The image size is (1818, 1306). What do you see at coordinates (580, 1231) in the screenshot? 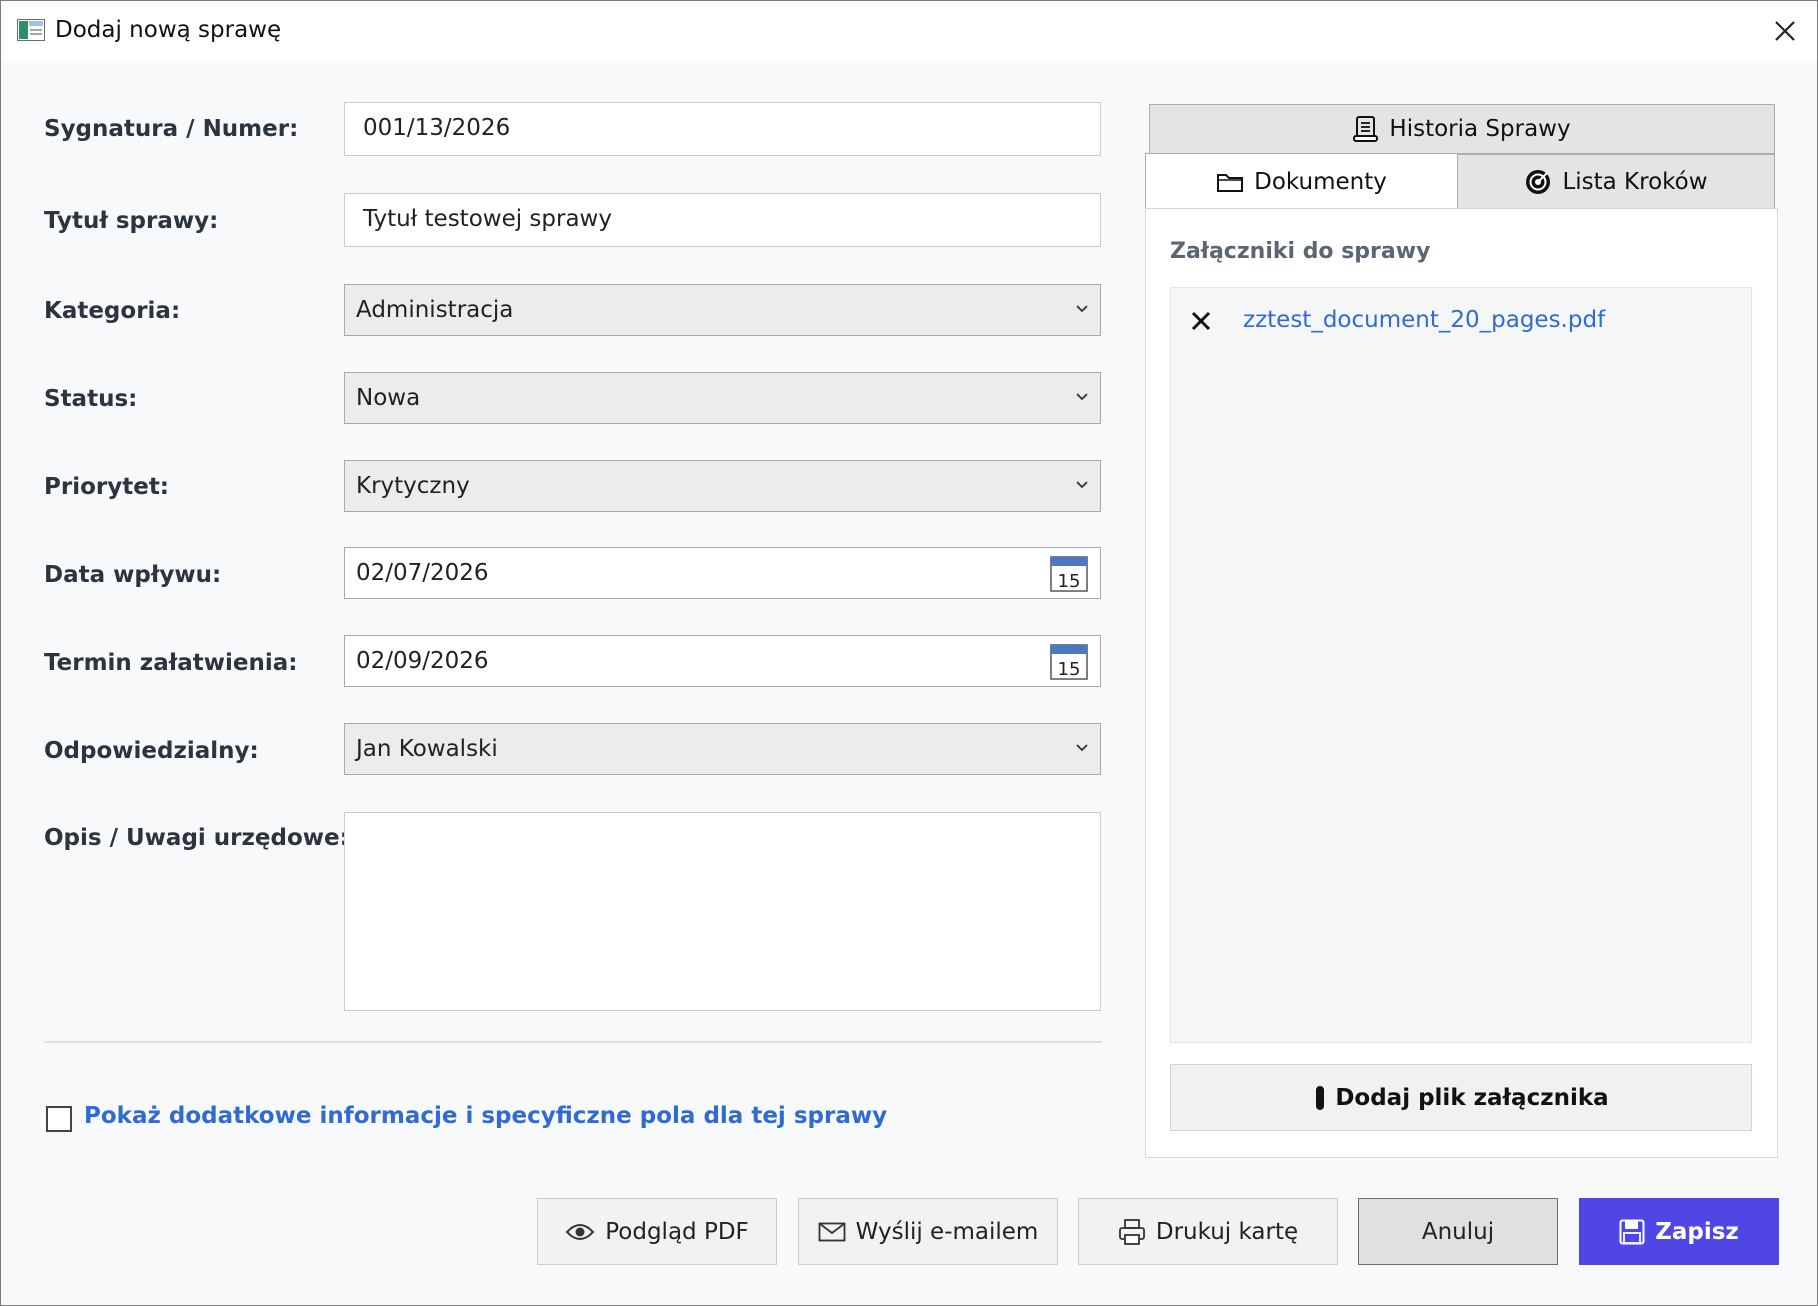
I see `eye-icon` at bounding box center [580, 1231].